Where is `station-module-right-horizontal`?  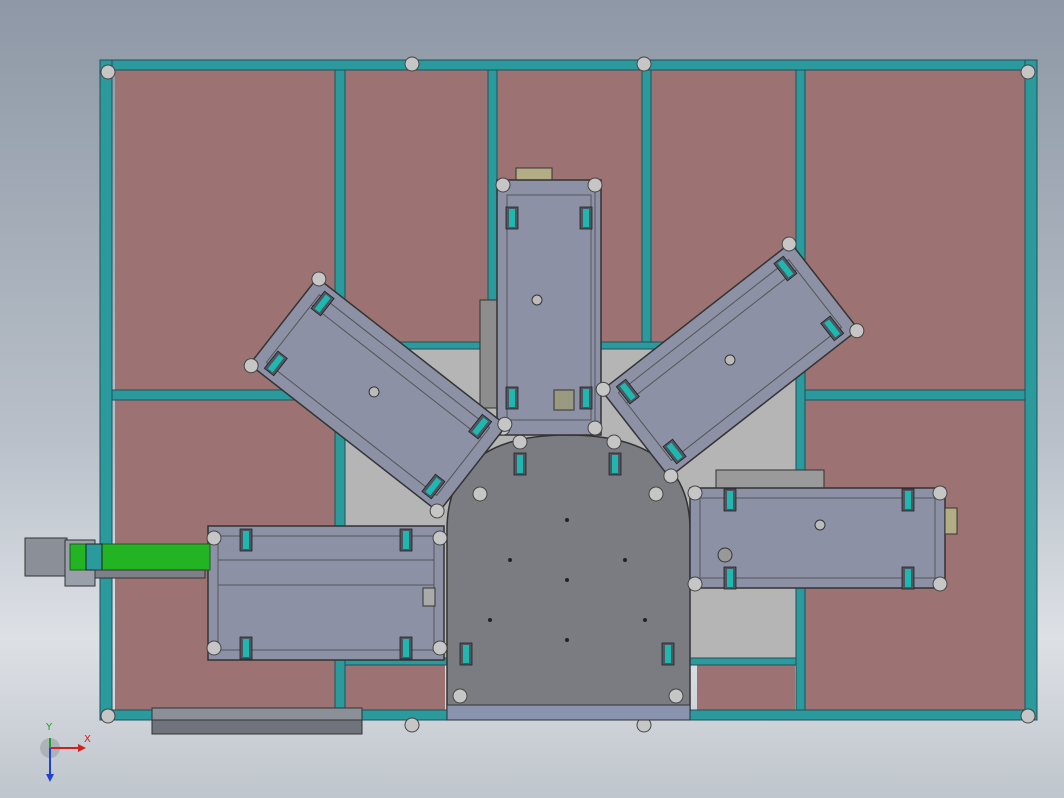 station-module-right-horizontal is located at coordinates (822, 530).